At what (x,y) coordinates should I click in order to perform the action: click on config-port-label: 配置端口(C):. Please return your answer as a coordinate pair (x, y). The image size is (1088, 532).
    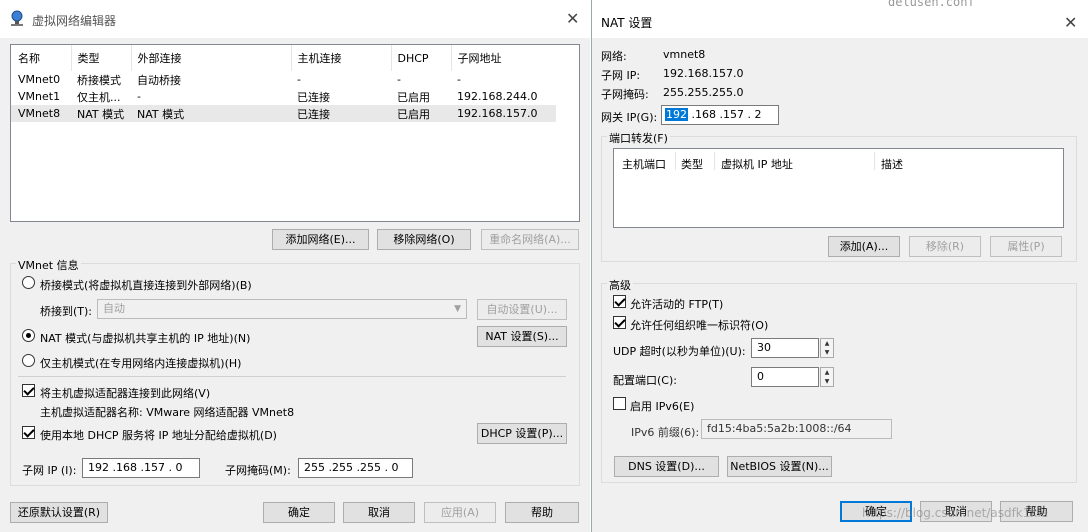
    Looking at the image, I should click on (645, 380).